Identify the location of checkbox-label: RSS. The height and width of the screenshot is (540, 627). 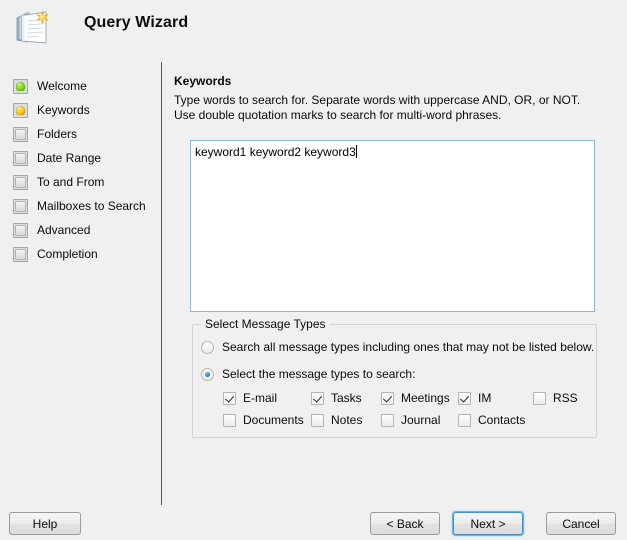
(565, 398).